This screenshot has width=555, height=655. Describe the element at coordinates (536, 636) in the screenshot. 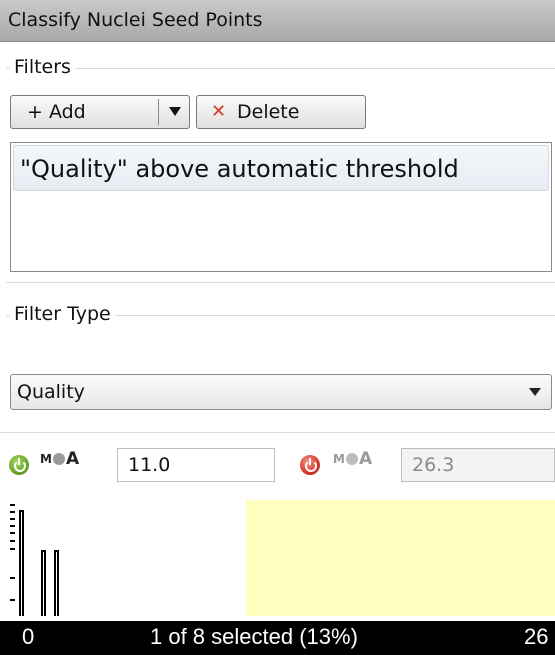

I see `histogram-max-label: 26` at that location.